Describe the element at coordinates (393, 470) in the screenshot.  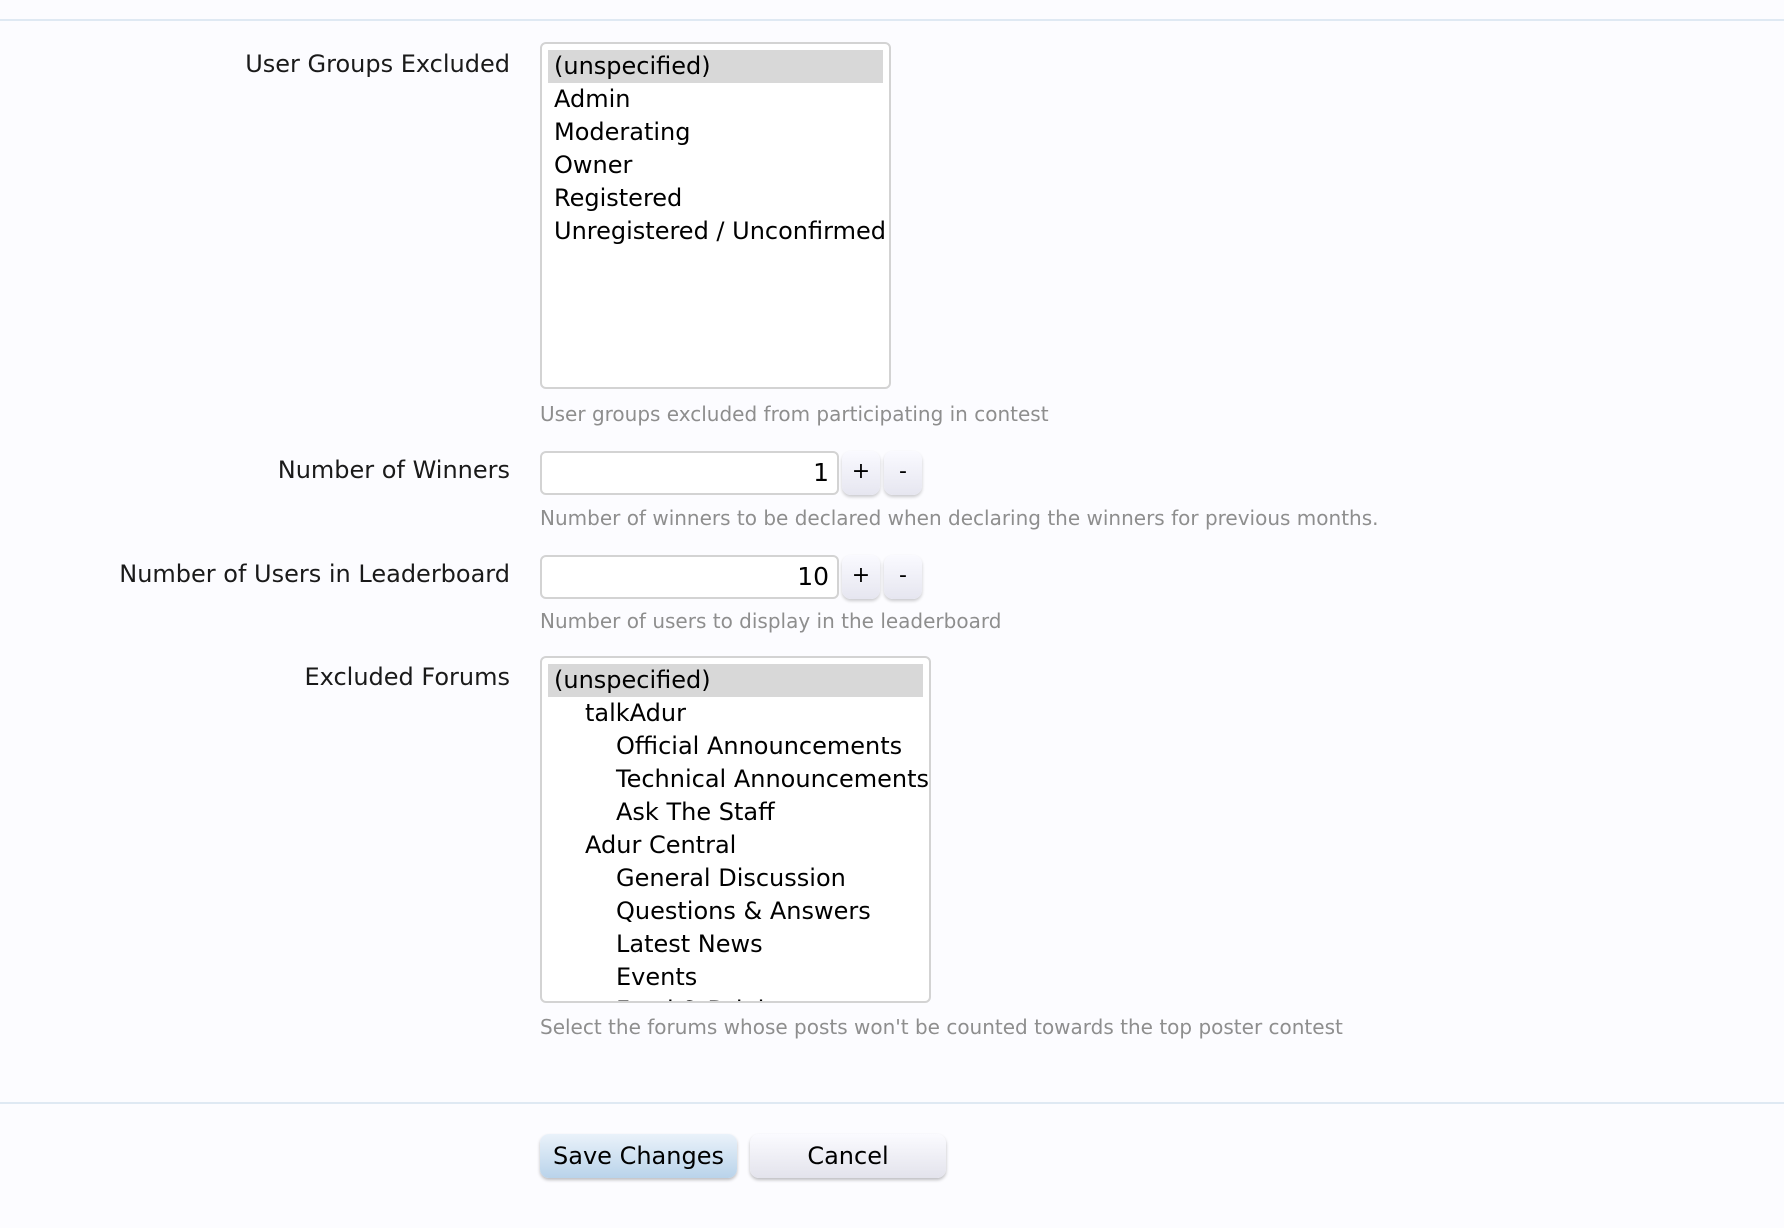
I see `number-of-winners-label: Number of Winners` at that location.